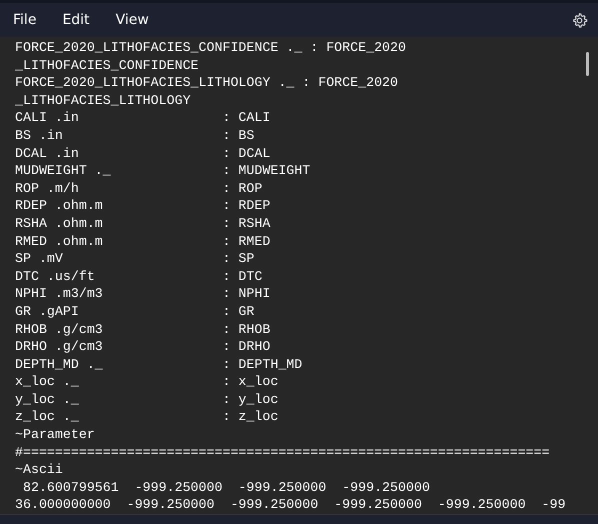 The width and height of the screenshot is (598, 524). I want to click on text-line: FORCE_2020_LITHOFACIES_CONFIDENCE ._ : FORCE_2020, so click(210, 48).